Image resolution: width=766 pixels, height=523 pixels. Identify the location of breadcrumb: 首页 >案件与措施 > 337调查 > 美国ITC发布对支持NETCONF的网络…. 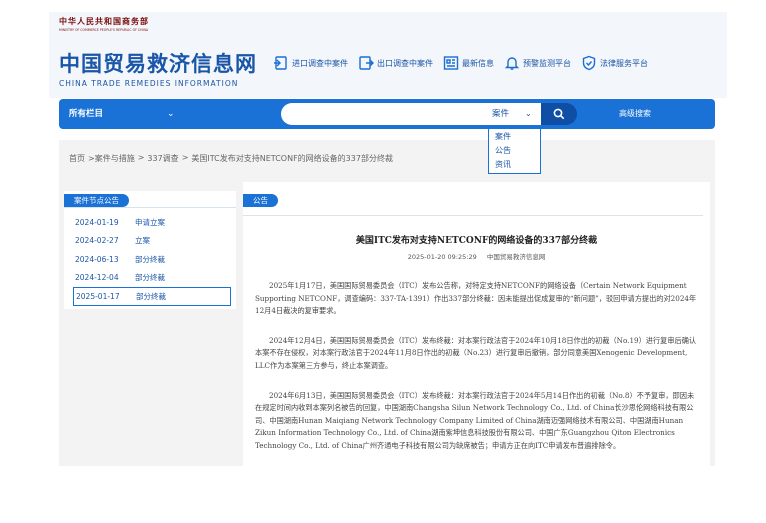
(231, 158).